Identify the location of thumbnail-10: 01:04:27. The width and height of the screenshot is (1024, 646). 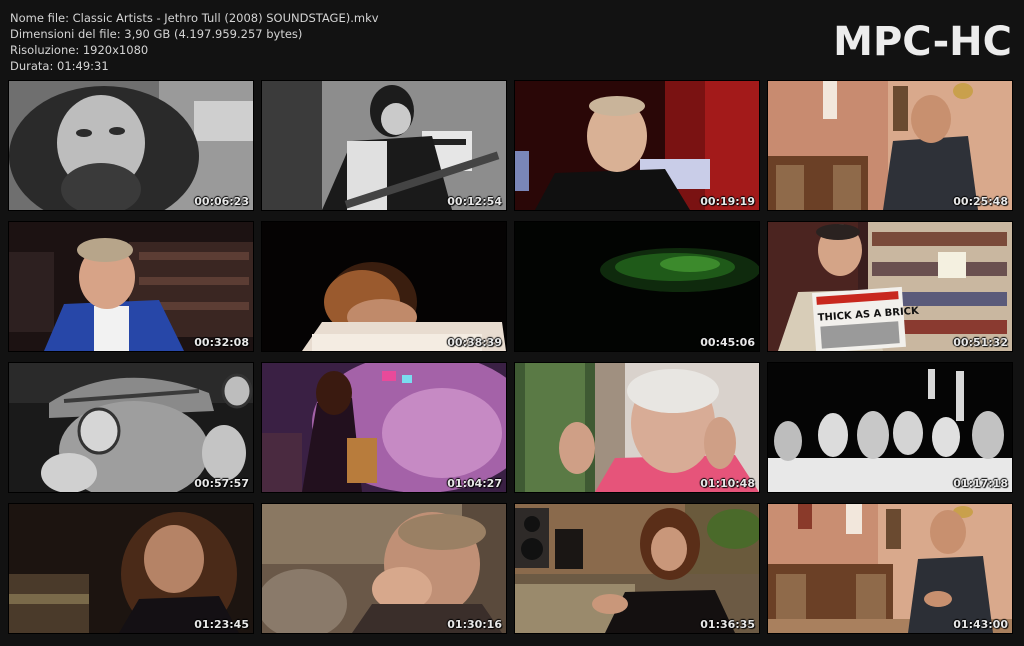
(384, 427).